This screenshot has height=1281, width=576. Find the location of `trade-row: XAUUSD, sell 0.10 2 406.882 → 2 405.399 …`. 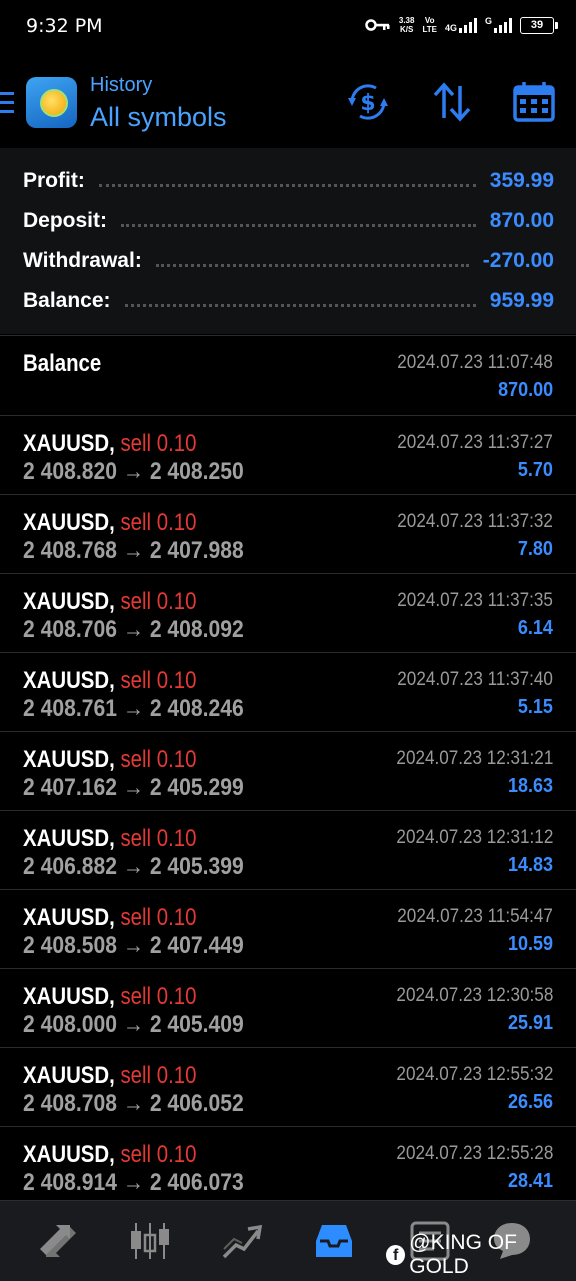

trade-row: XAUUSD, sell 0.10 2 406.882 → 2 405.399 … is located at coordinates (288, 849).